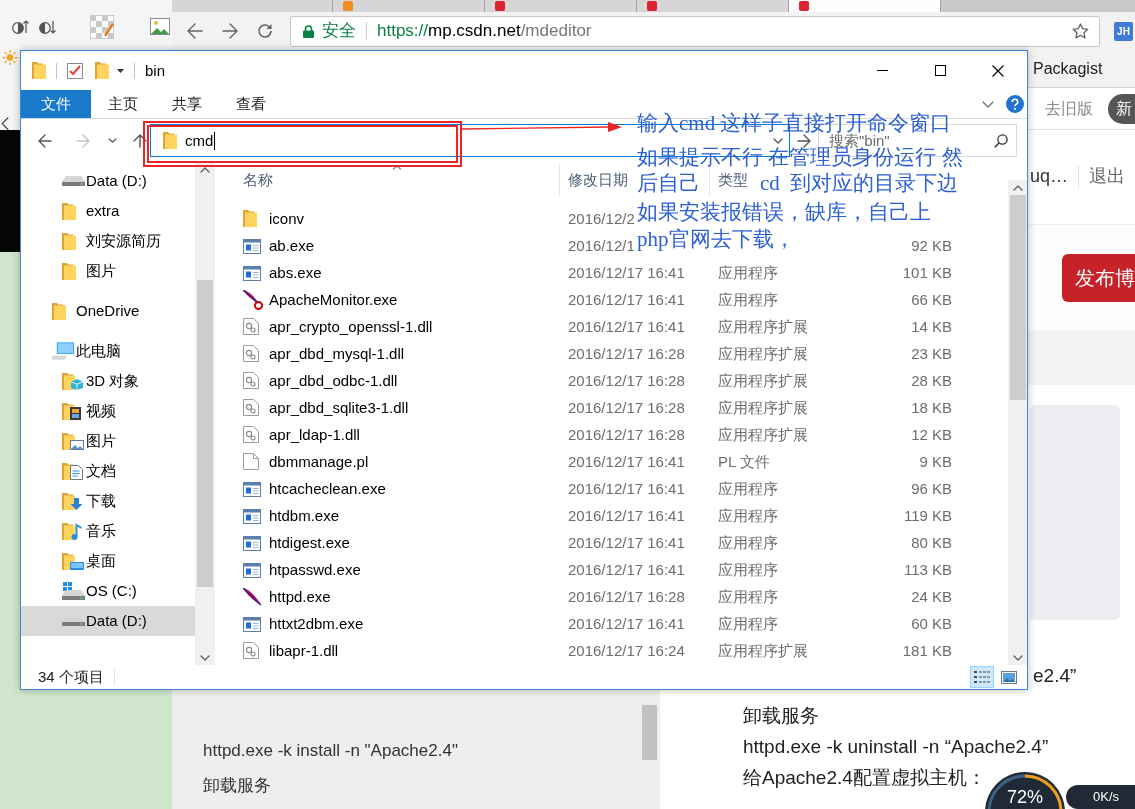 The image size is (1135, 809). I want to click on nav-item: 刘安源简历, so click(108, 241).